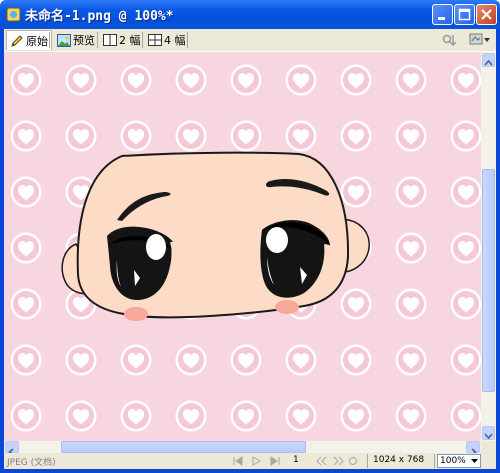  Describe the element at coordinates (136, 314) in the screenshot. I see `left-blush` at that location.